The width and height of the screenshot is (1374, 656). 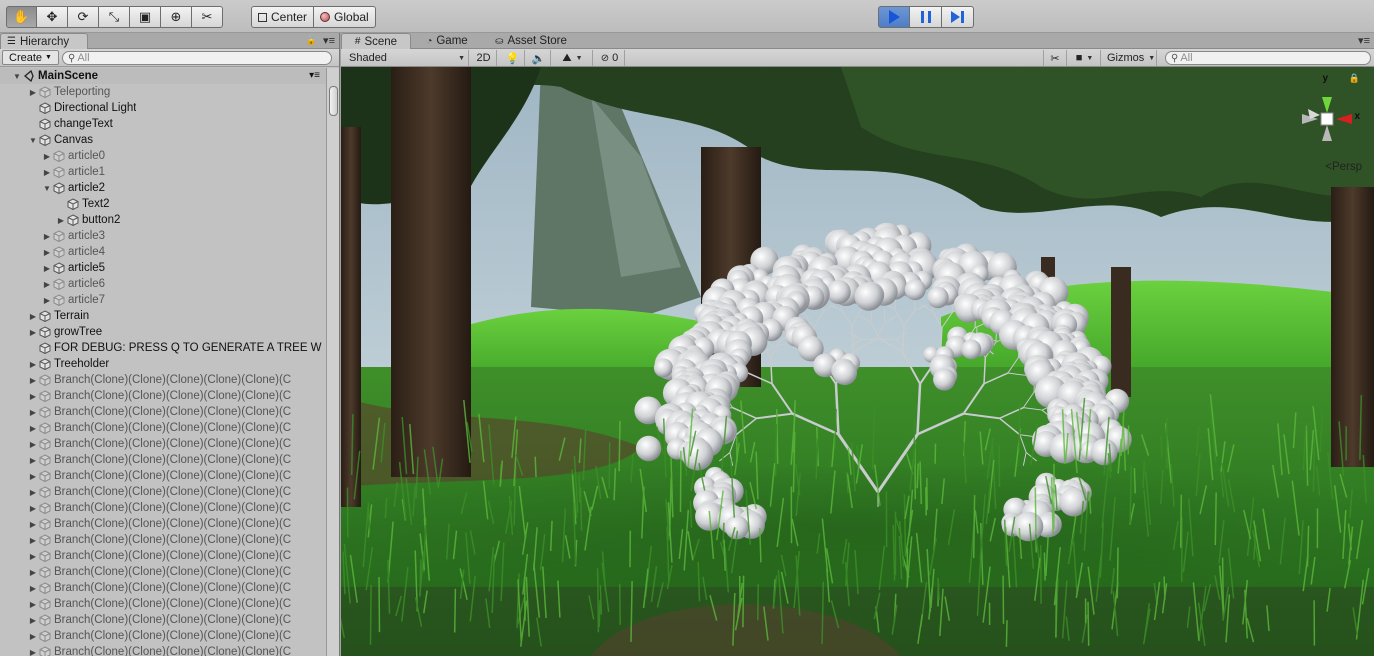 I want to click on camera-settings-dropdown: ■ ▼, so click(x=1085, y=58).